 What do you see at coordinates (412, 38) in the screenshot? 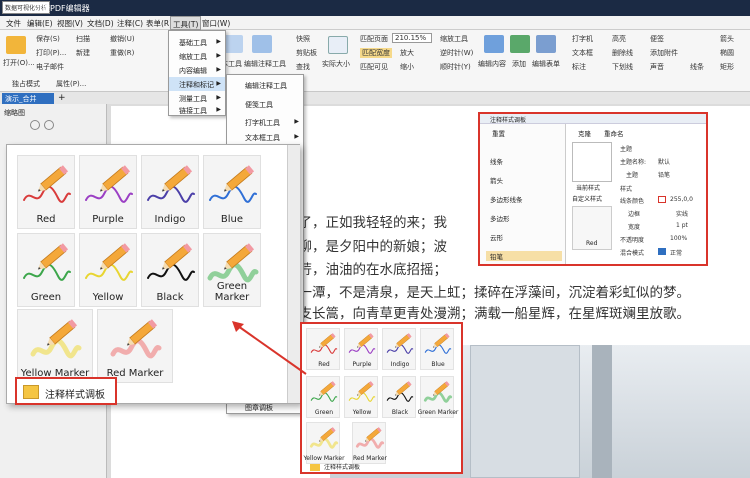
I see `zoom-input: 210.15%` at bounding box center [412, 38].